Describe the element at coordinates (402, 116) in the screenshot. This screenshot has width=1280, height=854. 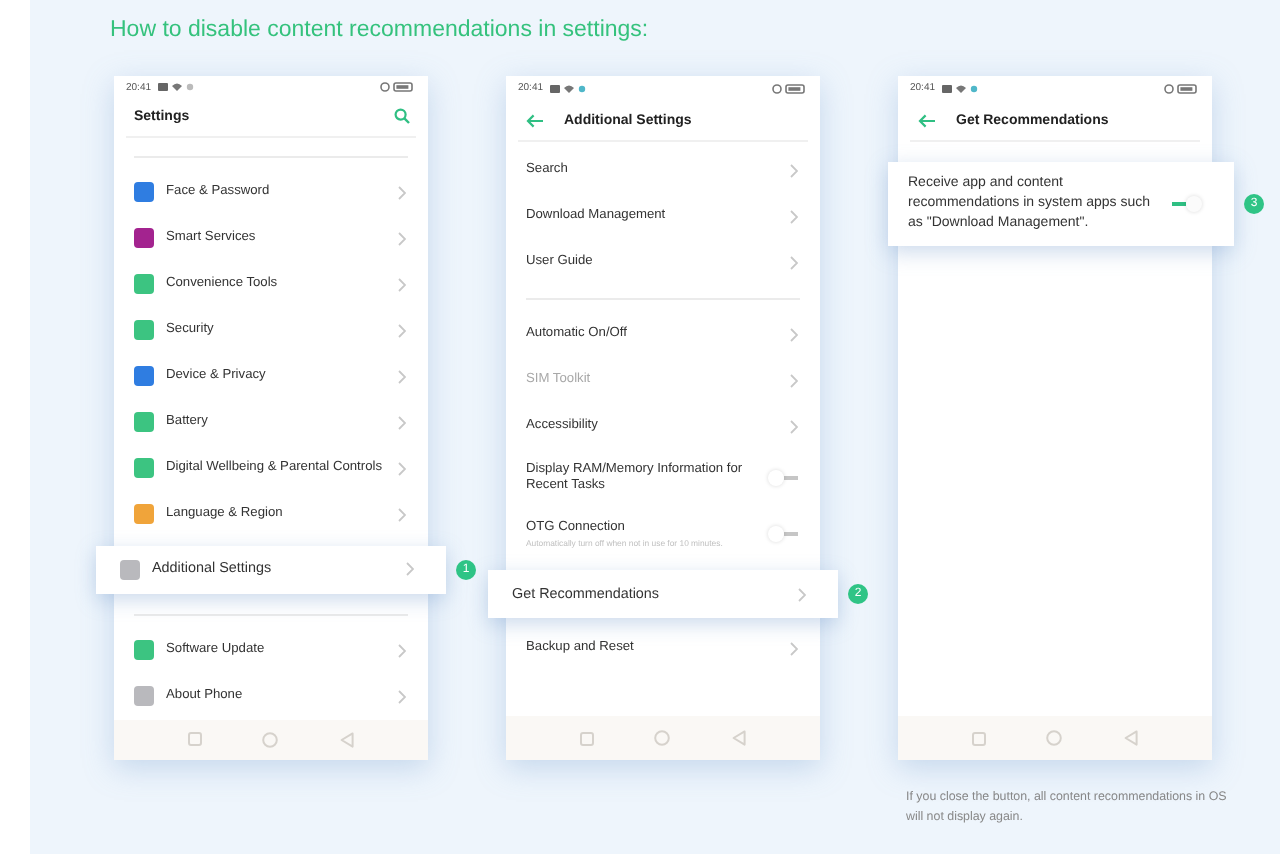
I see `search-icon` at that location.